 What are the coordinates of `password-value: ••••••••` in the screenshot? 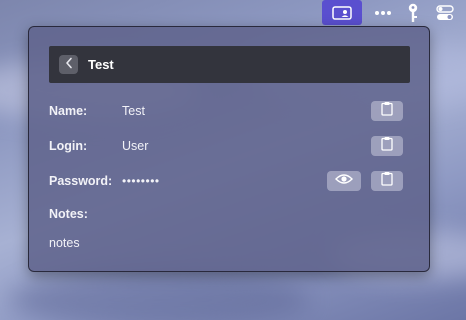 It's located at (141, 181).